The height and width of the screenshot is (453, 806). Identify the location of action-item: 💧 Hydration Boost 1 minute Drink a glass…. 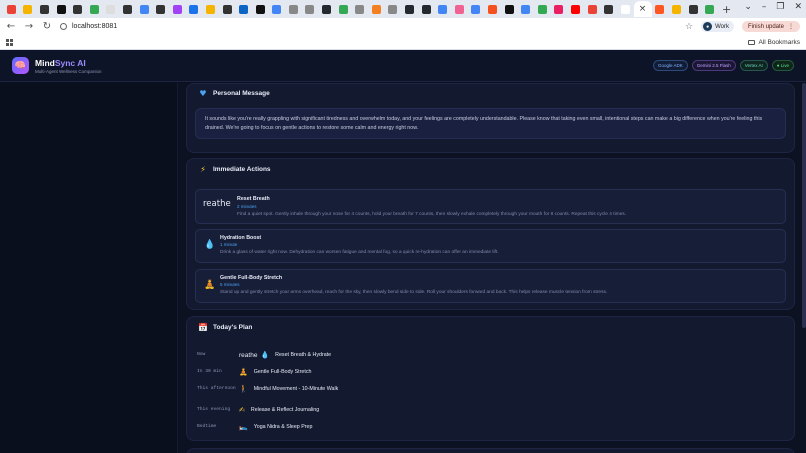
(490, 246).